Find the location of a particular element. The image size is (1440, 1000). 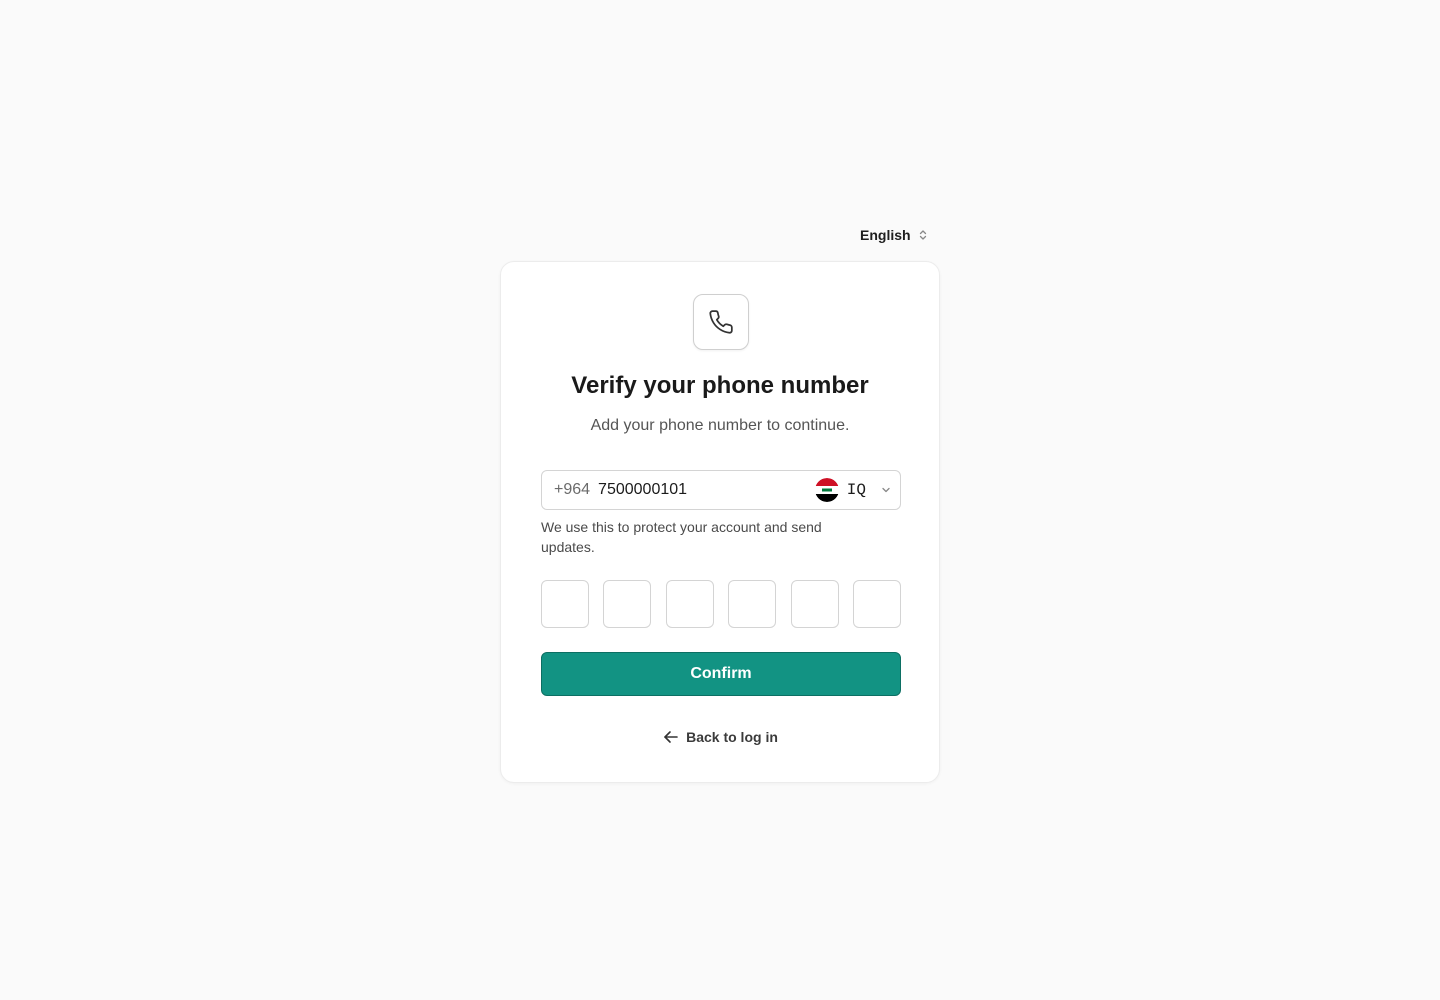

phone-number-field: +964 IQ is located at coordinates (721, 490).